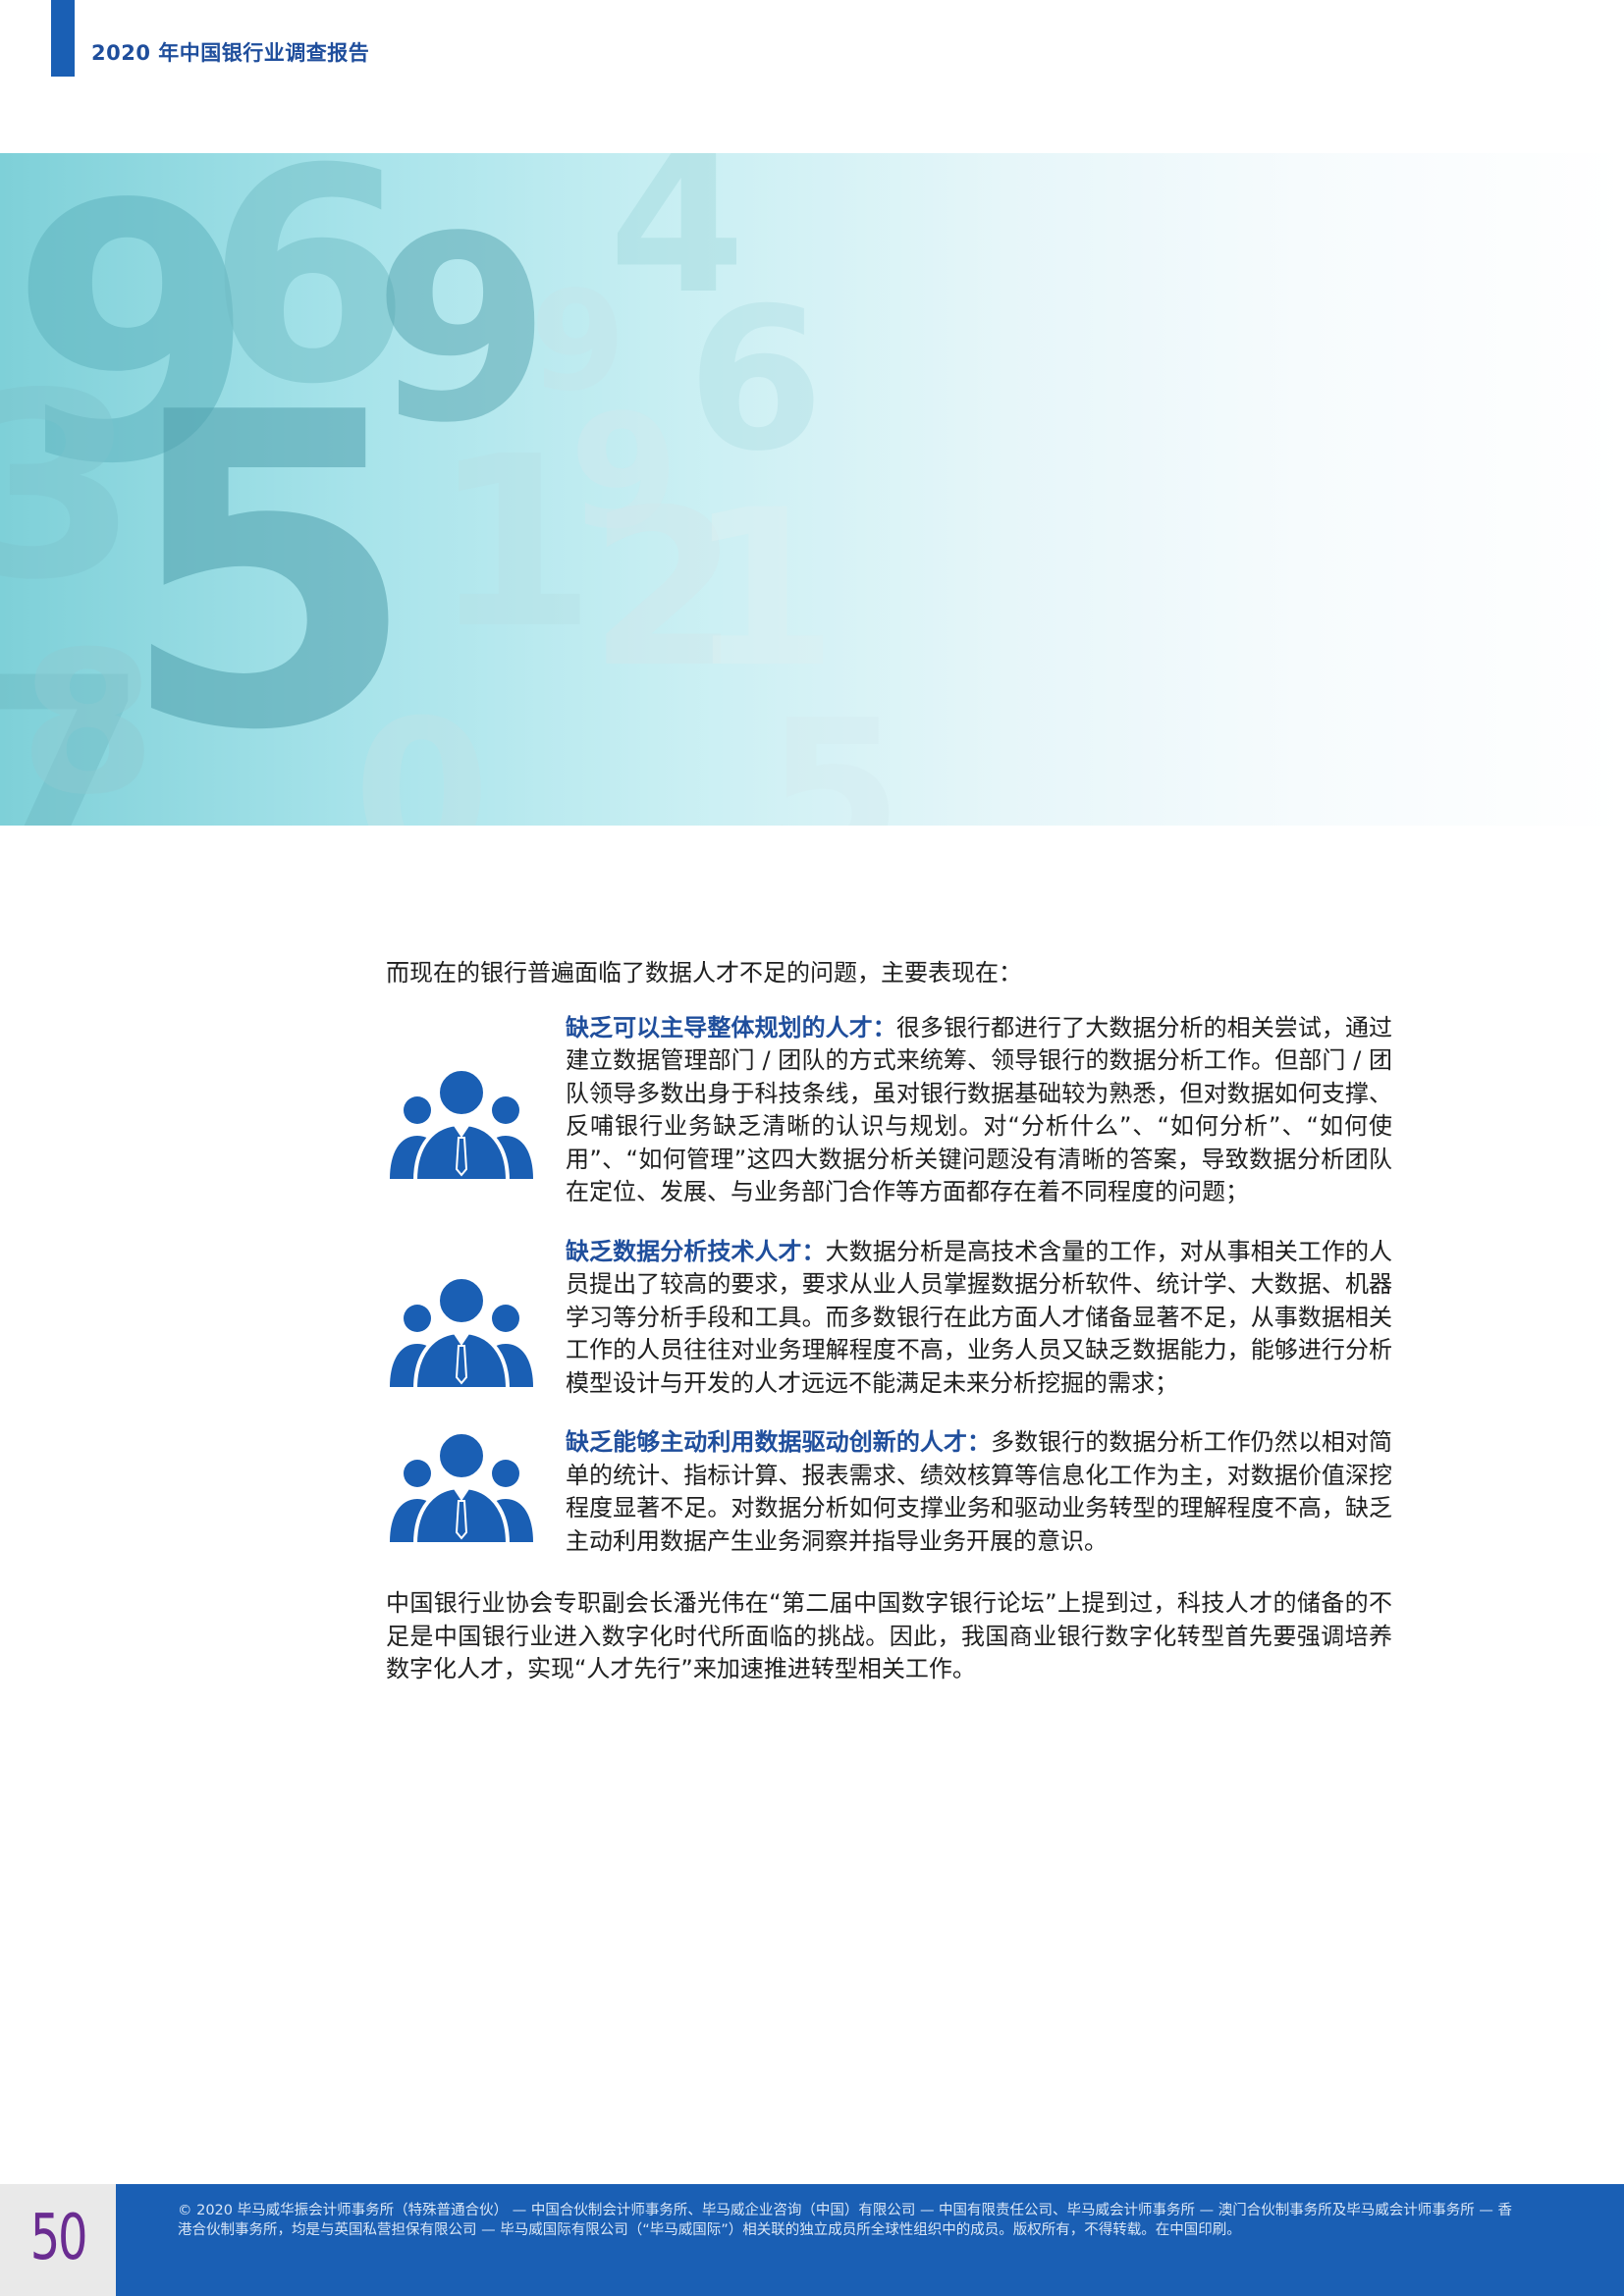 Image resolution: width=1624 pixels, height=2296 pixels. What do you see at coordinates (623, 471) in the screenshot?
I see `banner-numeral: 9` at bounding box center [623, 471].